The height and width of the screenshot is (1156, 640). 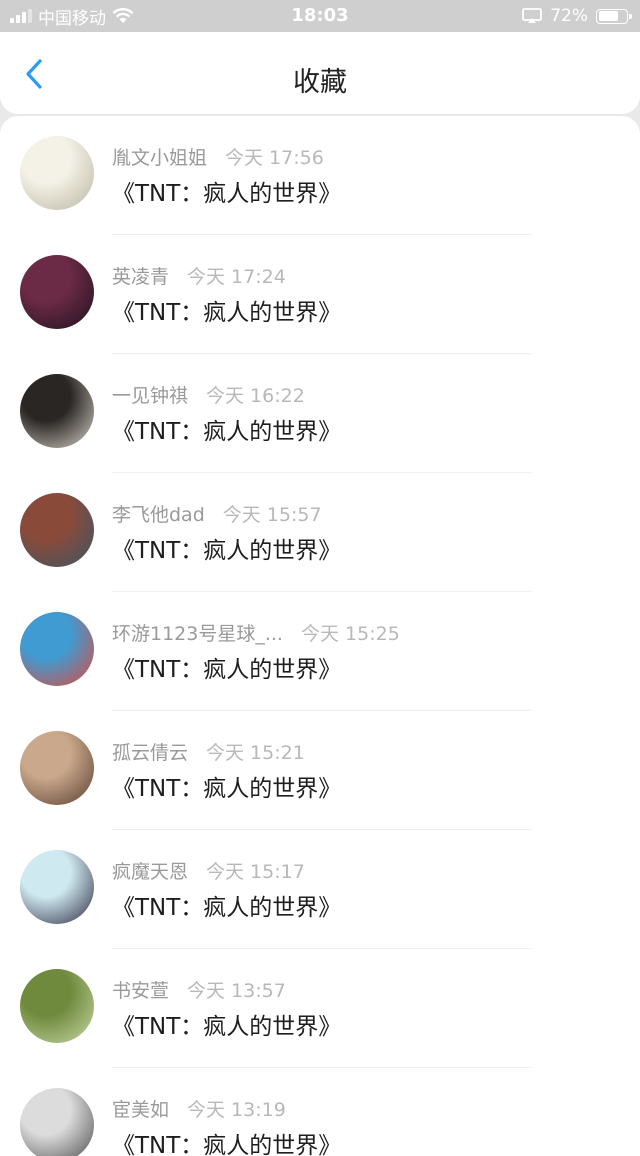 I want to click on list-item: 环游1123号星球_... 今天 15:25 《TNT：疯人的世界》, so click(x=320, y=651).